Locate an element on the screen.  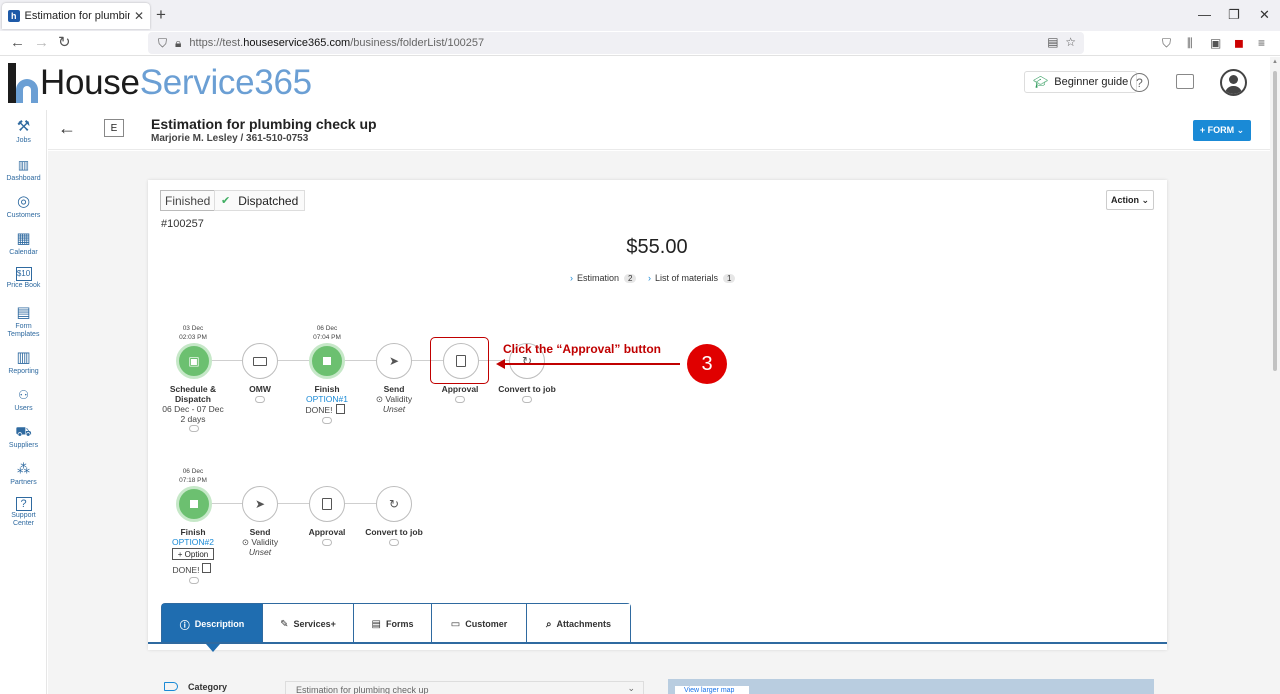
sidebar-item-dashboard: ▥ Dashboard is located at coordinates (23, 169).